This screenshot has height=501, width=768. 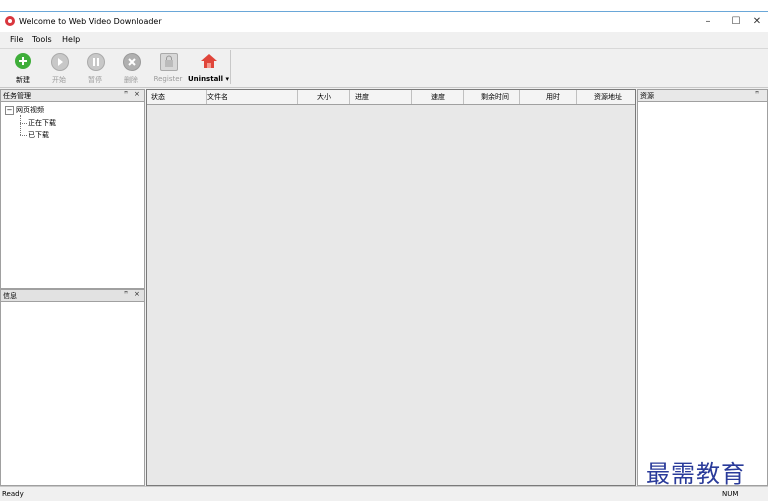 What do you see at coordinates (38, 135) in the screenshot?
I see `tree-node-downloaded: 已下载` at bounding box center [38, 135].